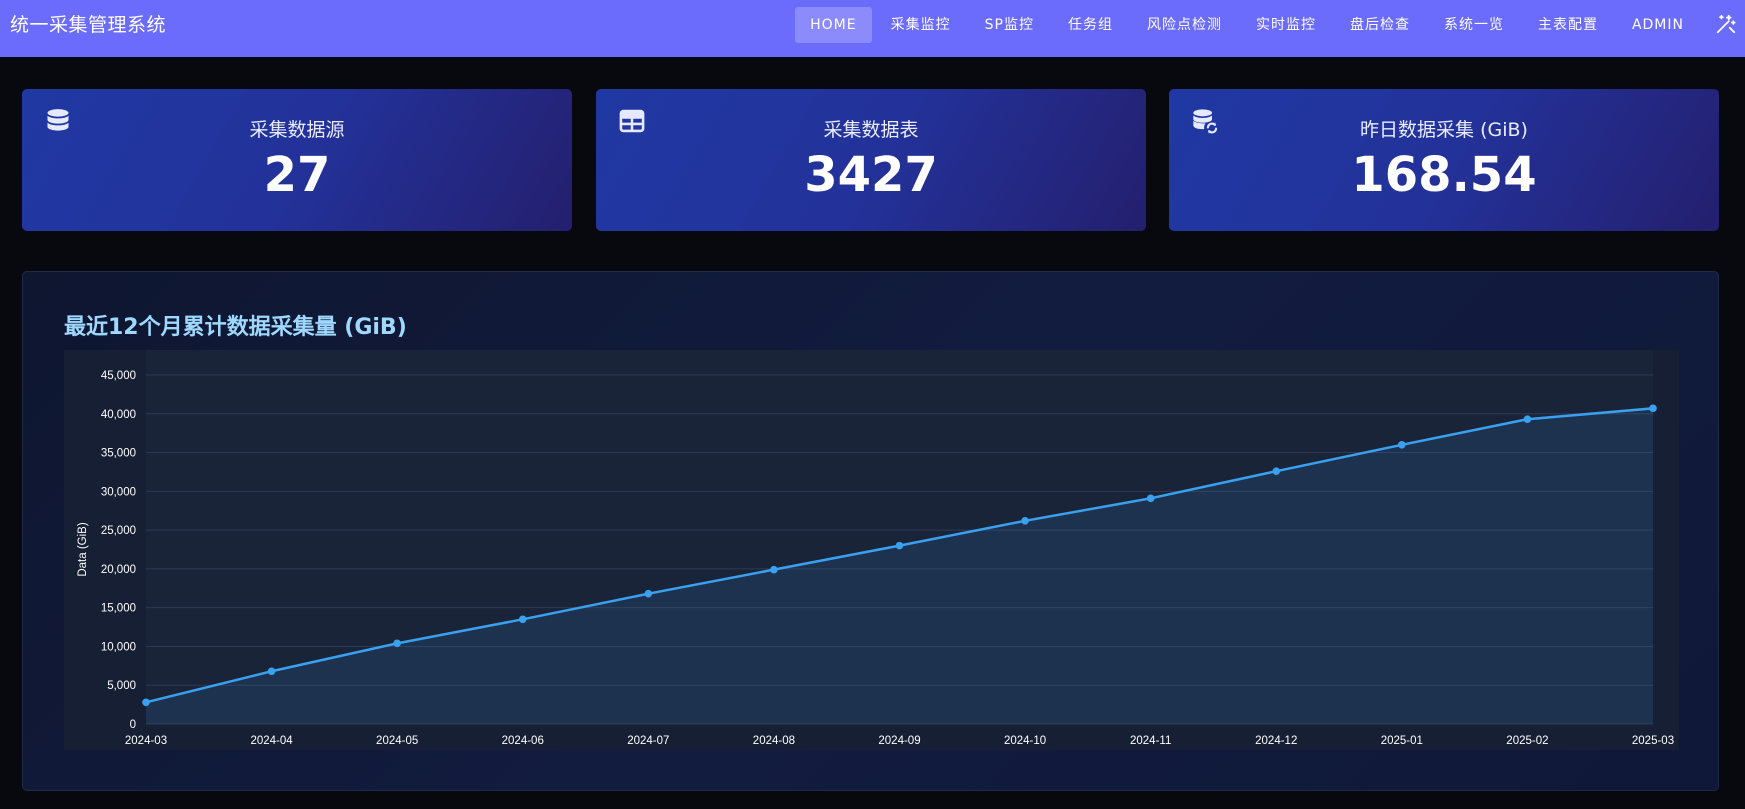 This screenshot has width=1745, height=809. I want to click on y-axis-label: Data (GiB), so click(83, 549).